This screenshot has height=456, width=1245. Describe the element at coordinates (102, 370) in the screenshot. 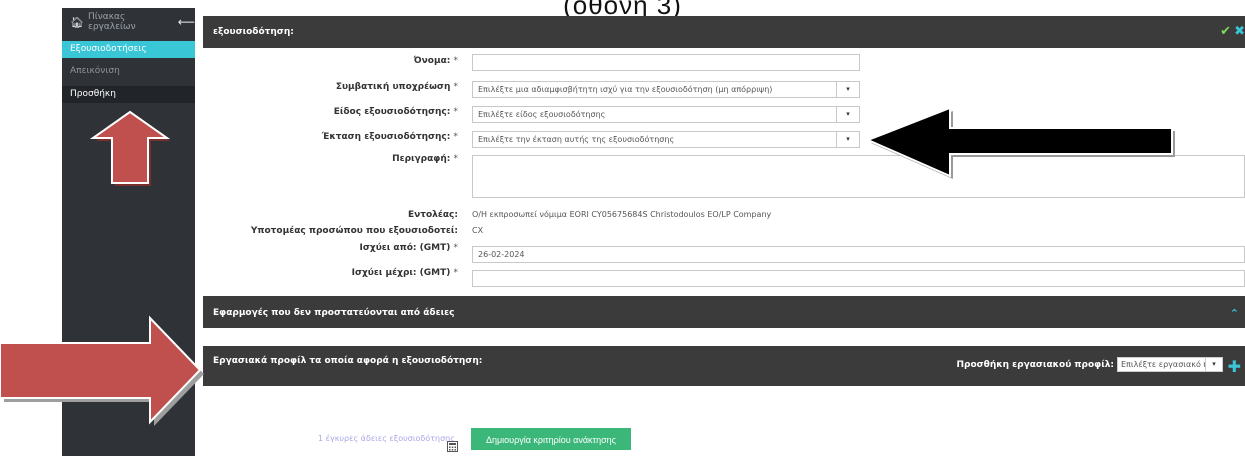

I see `red-right-arrow-annotation` at that location.